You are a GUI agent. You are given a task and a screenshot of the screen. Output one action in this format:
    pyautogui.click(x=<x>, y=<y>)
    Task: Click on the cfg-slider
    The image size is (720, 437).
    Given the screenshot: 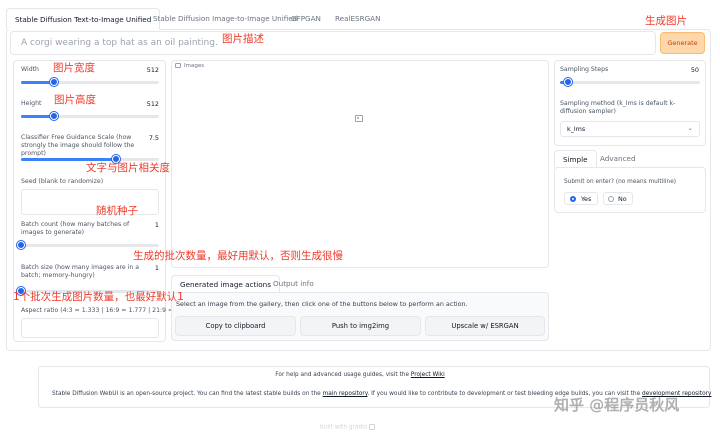 What is the action you would take?
    pyautogui.click(x=90, y=159)
    